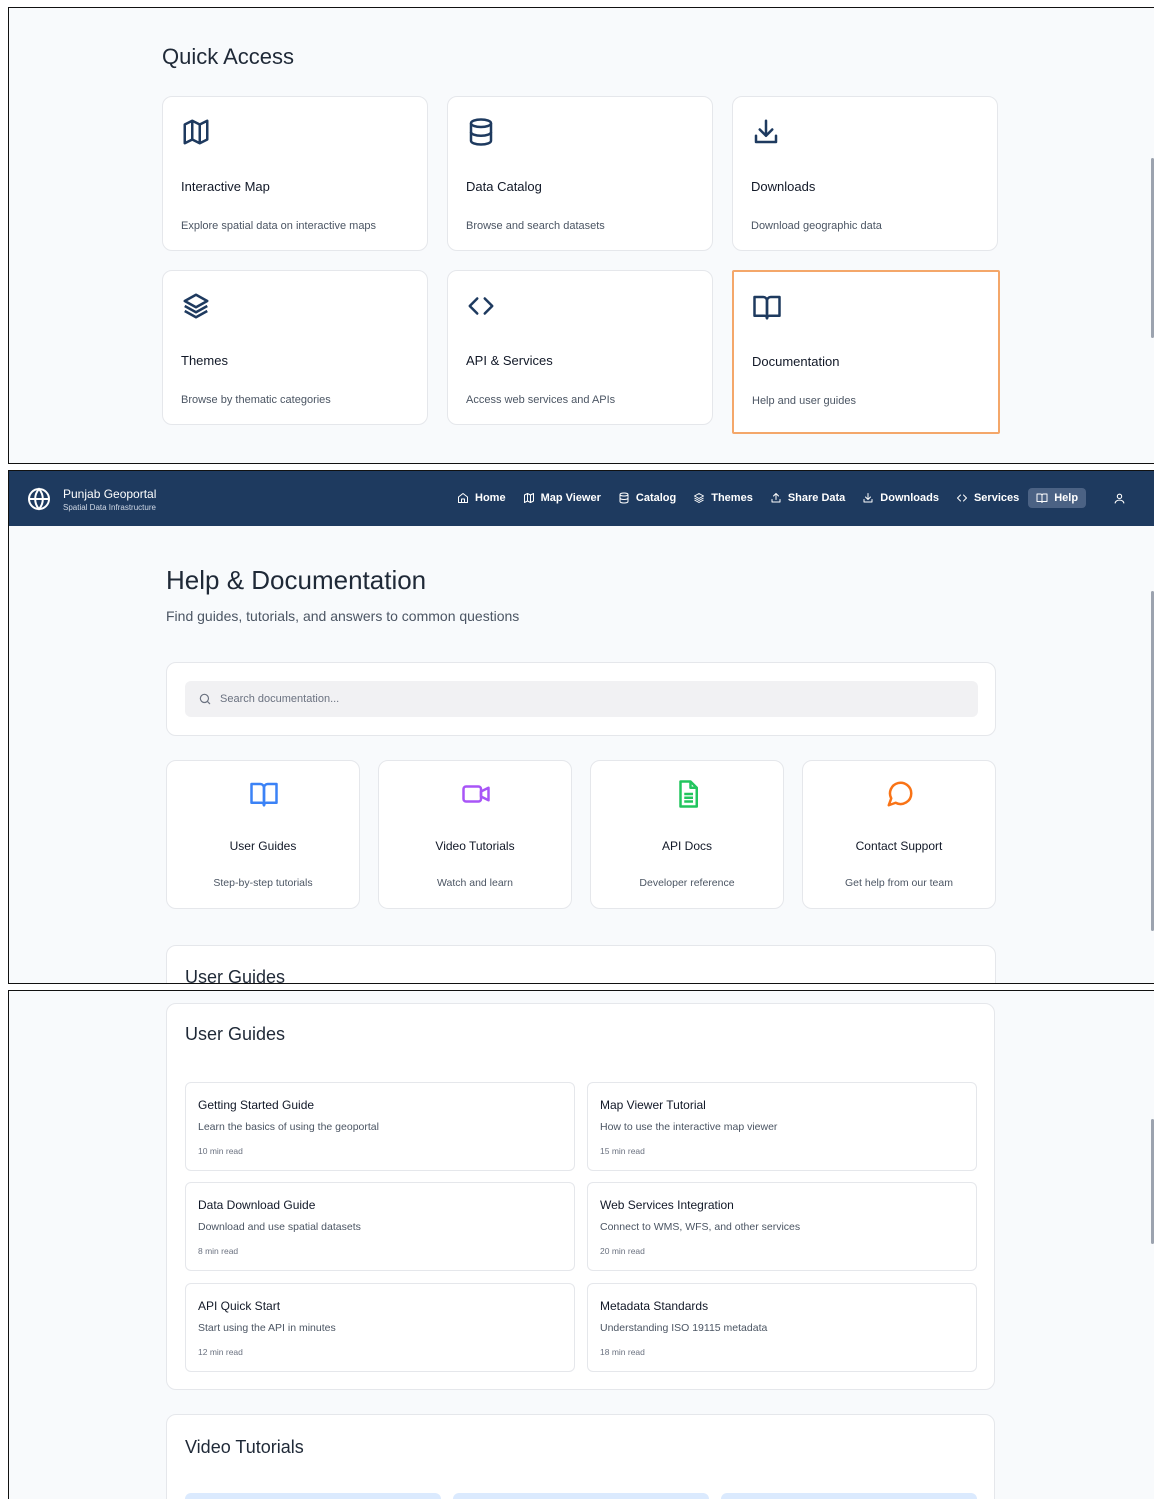 The width and height of the screenshot is (1154, 1499). What do you see at coordinates (279, 1227) in the screenshot?
I see `guide-description: Download and use spatial datasets` at bounding box center [279, 1227].